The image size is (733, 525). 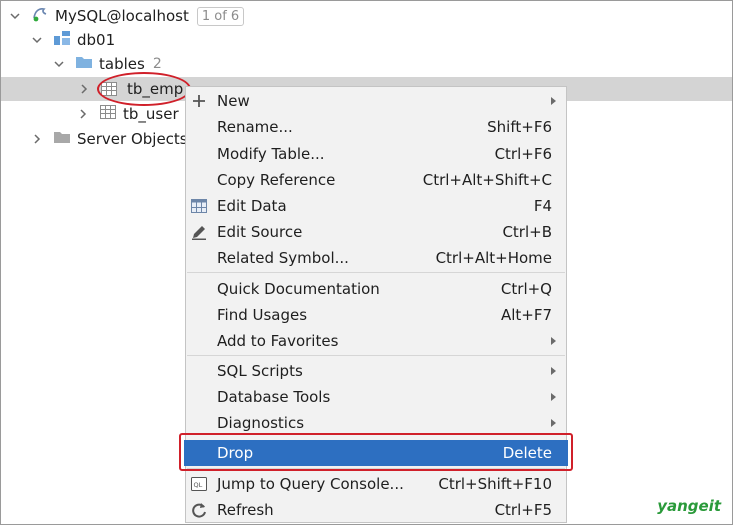 I want to click on pencil-icon, so click(x=199, y=232).